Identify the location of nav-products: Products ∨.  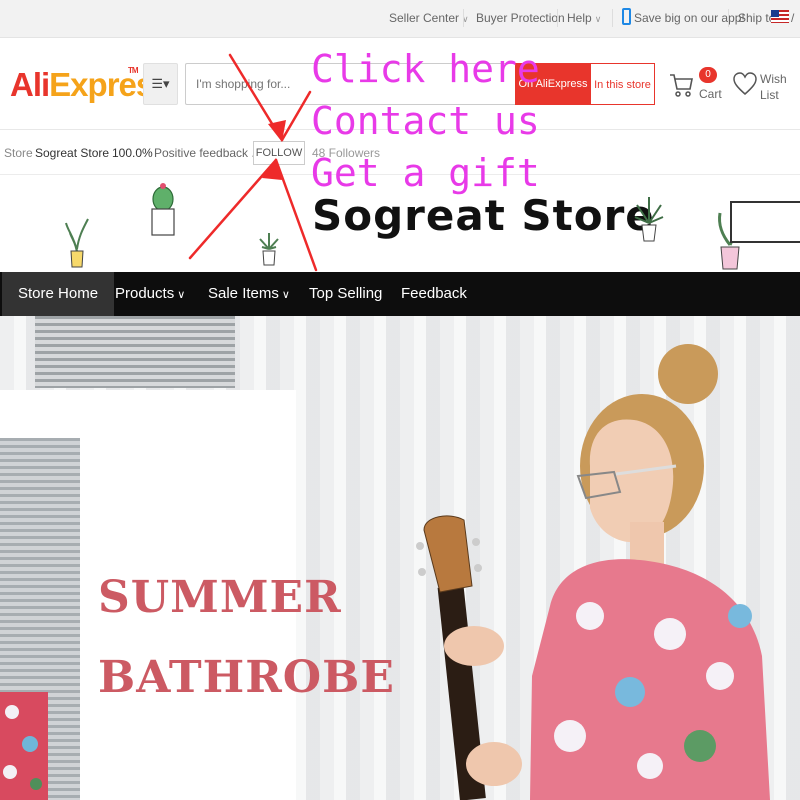
(150, 294).